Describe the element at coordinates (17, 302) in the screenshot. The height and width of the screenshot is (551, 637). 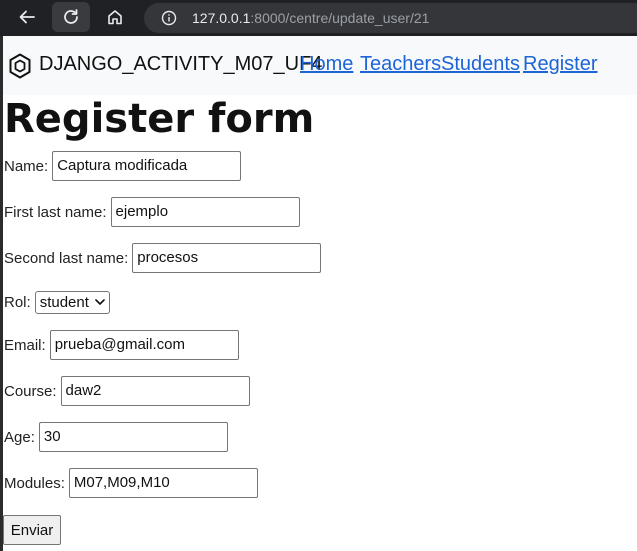
I see `rol-label: Rol:` at that location.